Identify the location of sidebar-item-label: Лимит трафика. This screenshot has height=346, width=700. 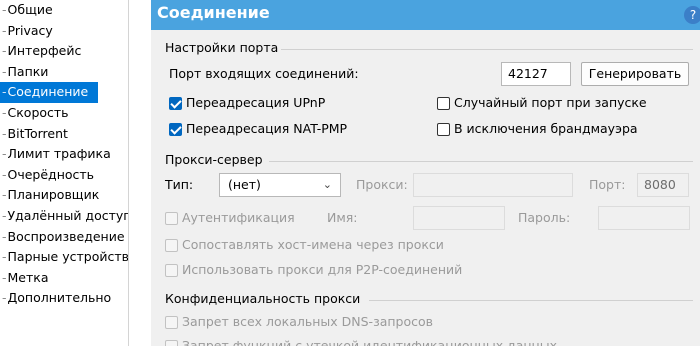
(59, 154).